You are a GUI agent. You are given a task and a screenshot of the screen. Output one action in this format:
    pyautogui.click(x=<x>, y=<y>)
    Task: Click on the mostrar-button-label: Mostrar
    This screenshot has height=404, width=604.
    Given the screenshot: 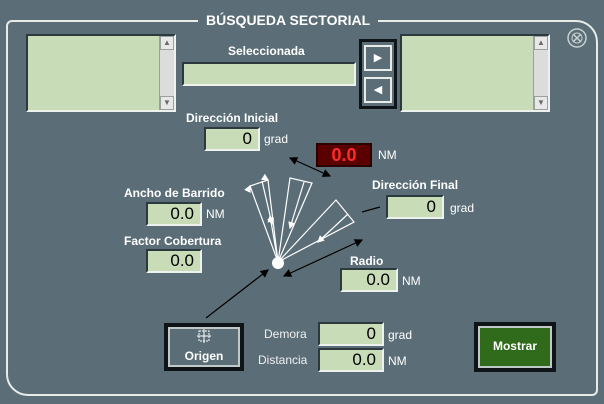 What is the action you would take?
    pyautogui.click(x=514, y=346)
    